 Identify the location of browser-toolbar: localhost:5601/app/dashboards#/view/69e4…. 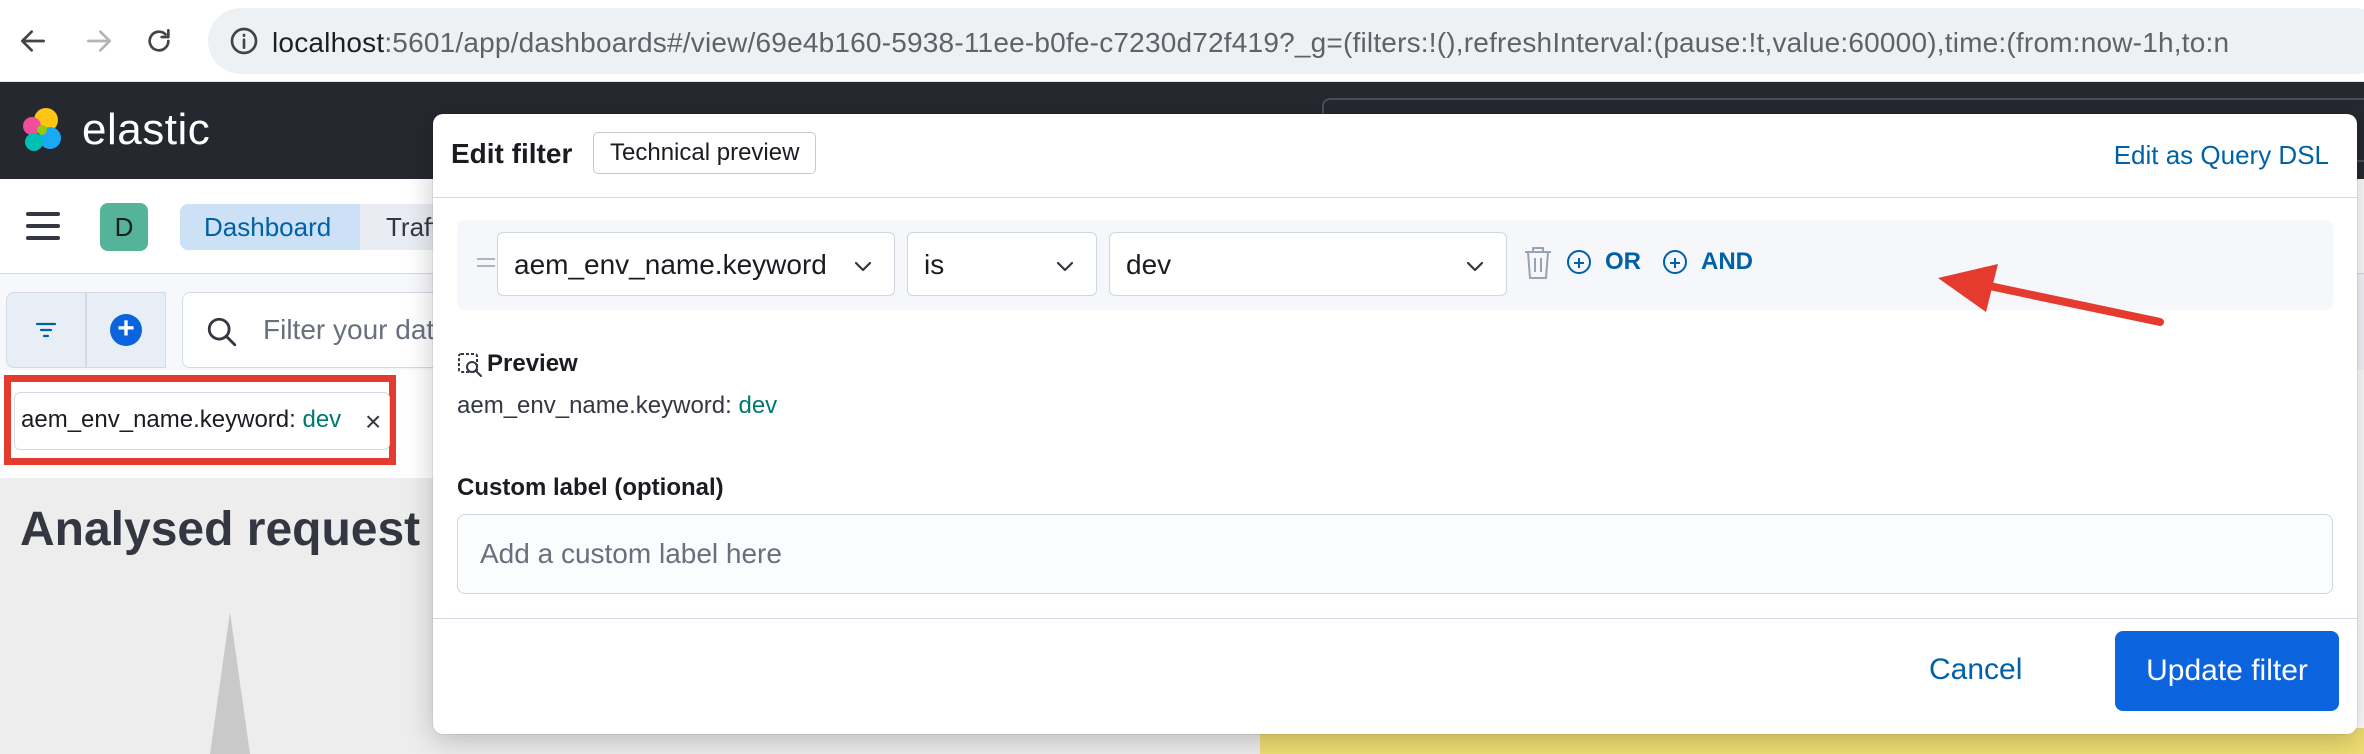
(1182, 41).